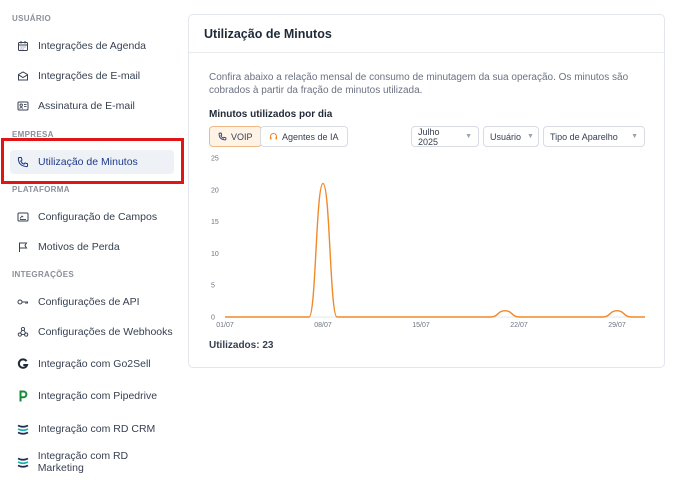 The image size is (688, 480). What do you see at coordinates (43, 274) in the screenshot?
I see `section-label-integracoes: INTEGRAÇÕES` at bounding box center [43, 274].